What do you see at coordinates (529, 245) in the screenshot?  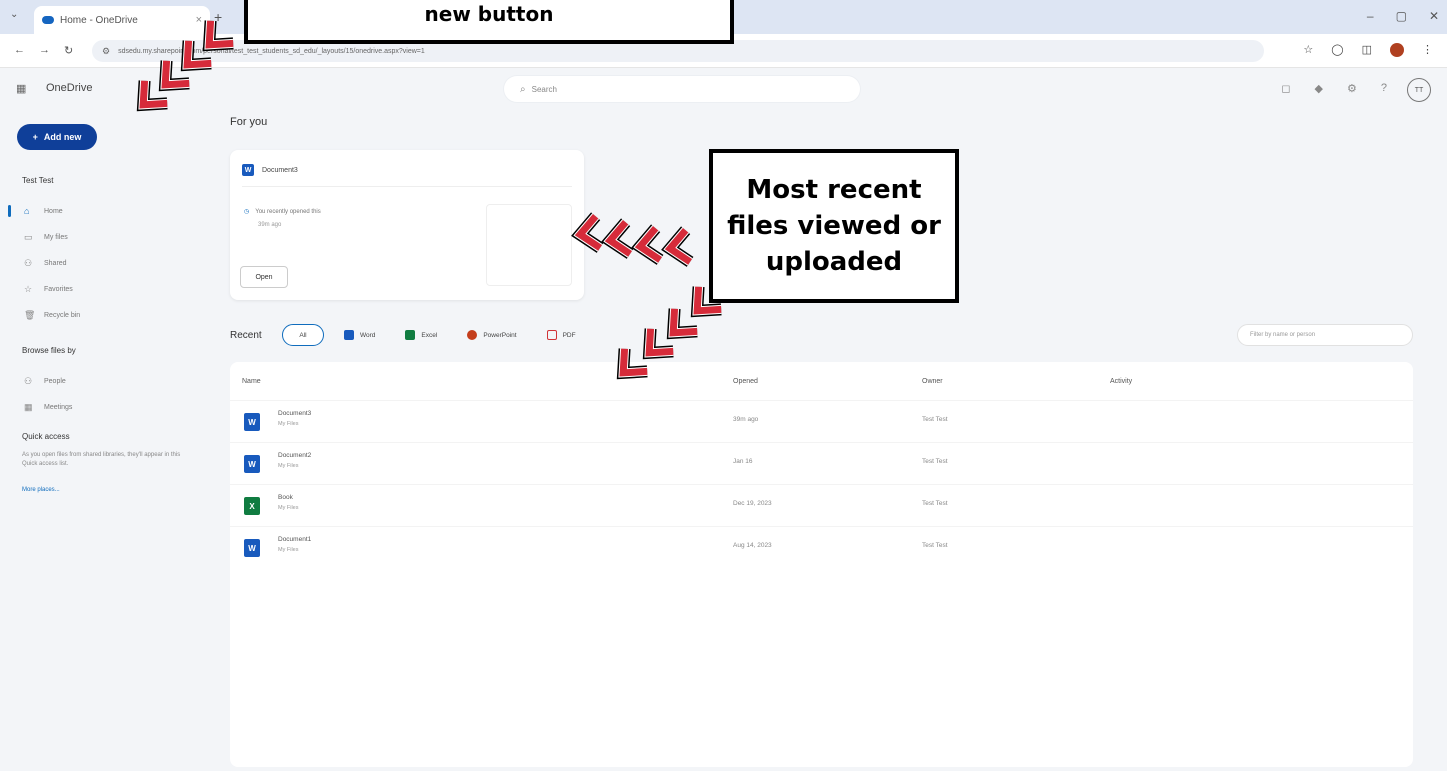 I see `document-thumbnail` at bounding box center [529, 245].